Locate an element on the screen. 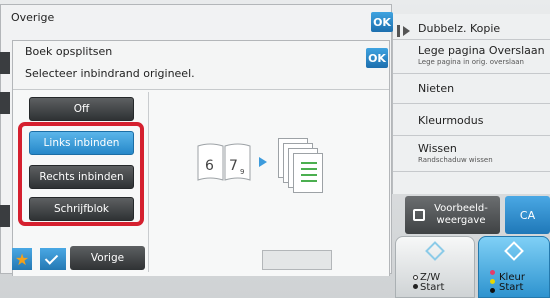 This screenshot has height=298, width=550. favorite-star-button: ★ is located at coordinates (22, 259).